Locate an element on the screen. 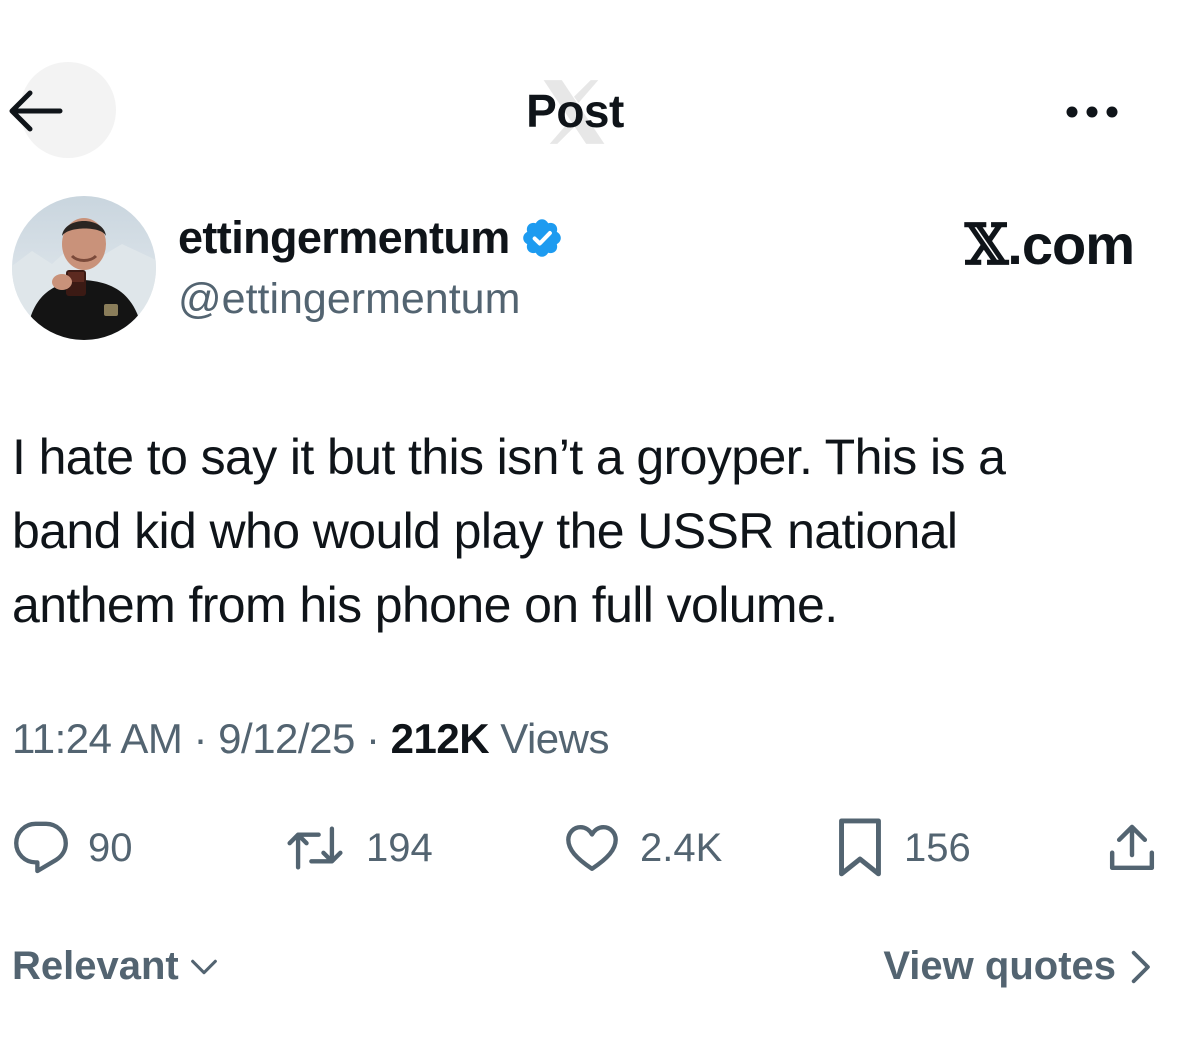 This screenshot has height=1048, width=1178. view-quotes-label: View quotes is located at coordinates (999, 966).